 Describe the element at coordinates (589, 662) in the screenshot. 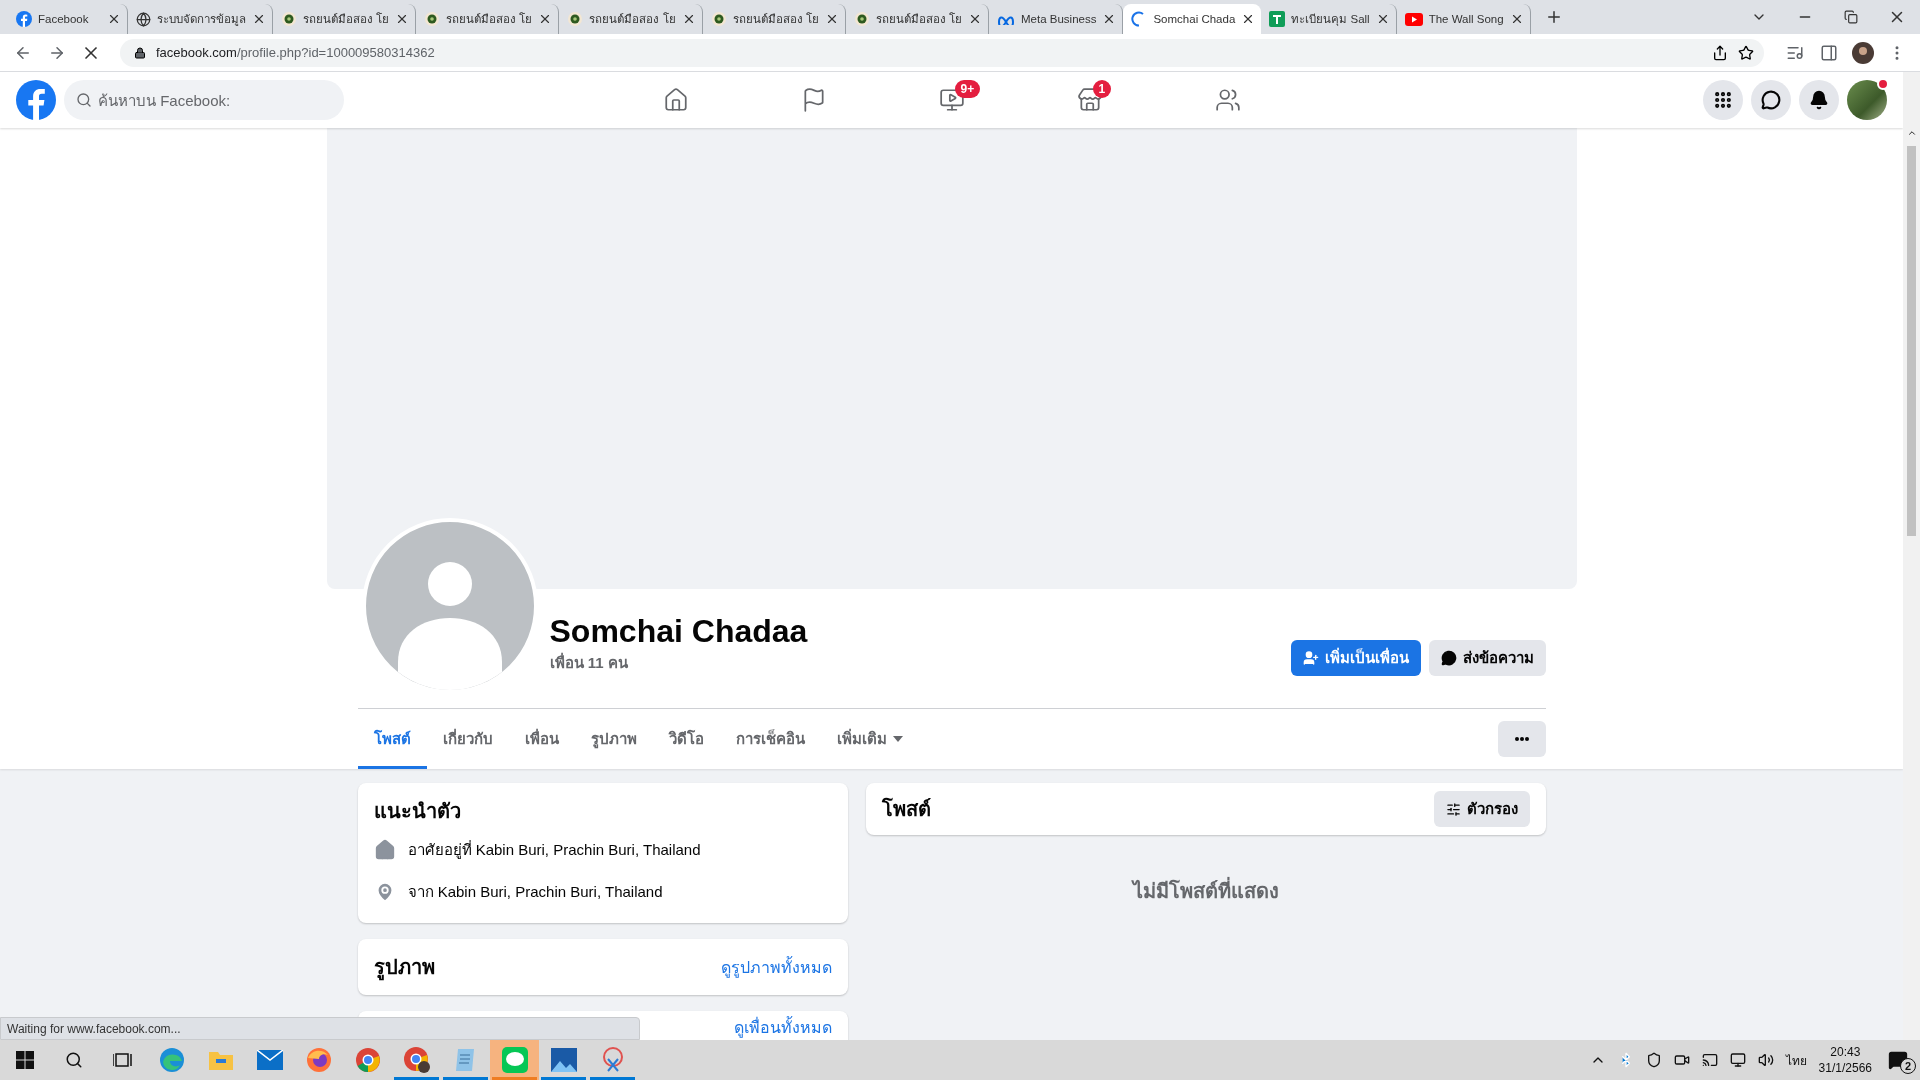

I see `friends-count: เพื่อน 11 คน` at that location.